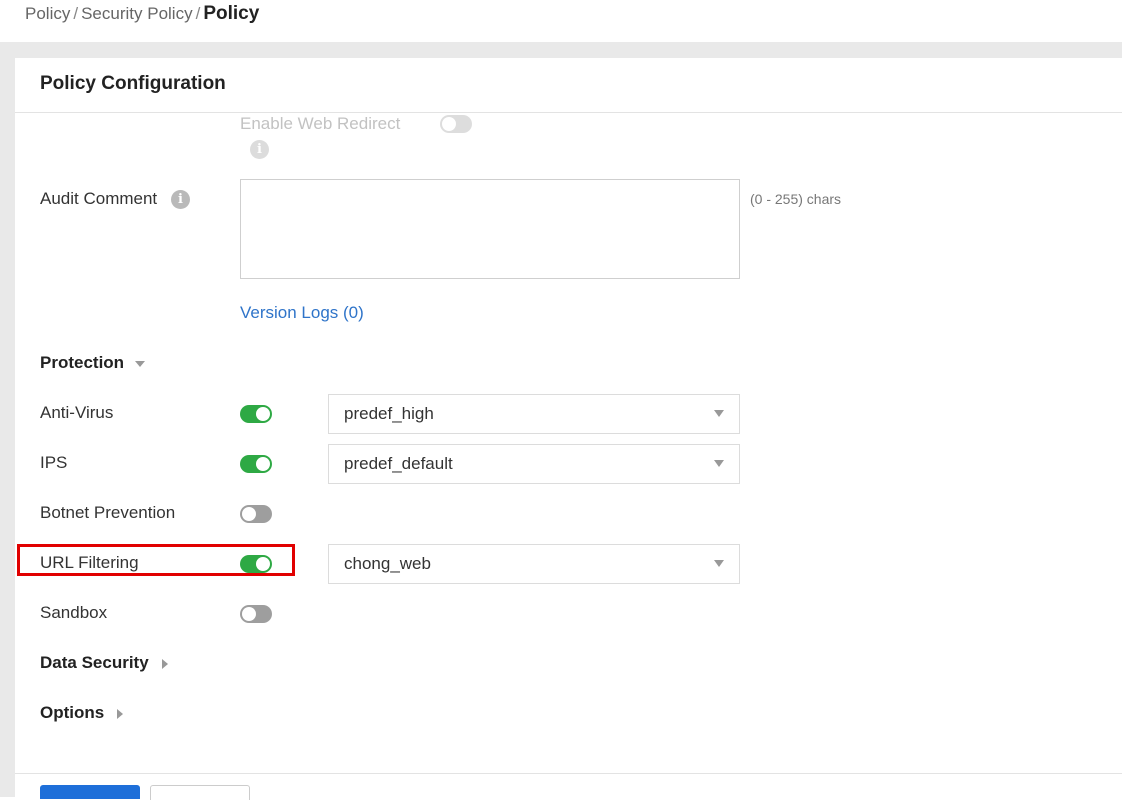  What do you see at coordinates (72, 713) in the screenshot?
I see `options-section-header: Options` at bounding box center [72, 713].